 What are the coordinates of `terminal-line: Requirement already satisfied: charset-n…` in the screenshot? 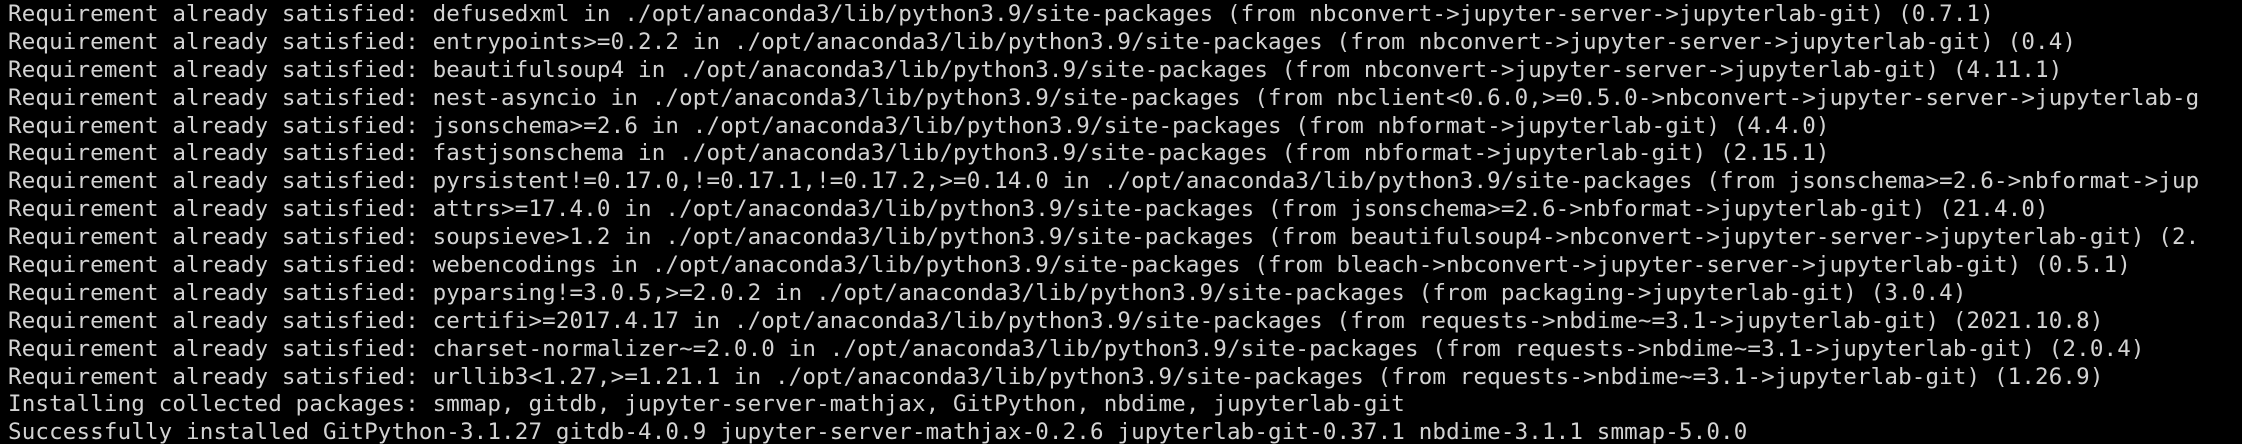 It's located at (1076, 348).